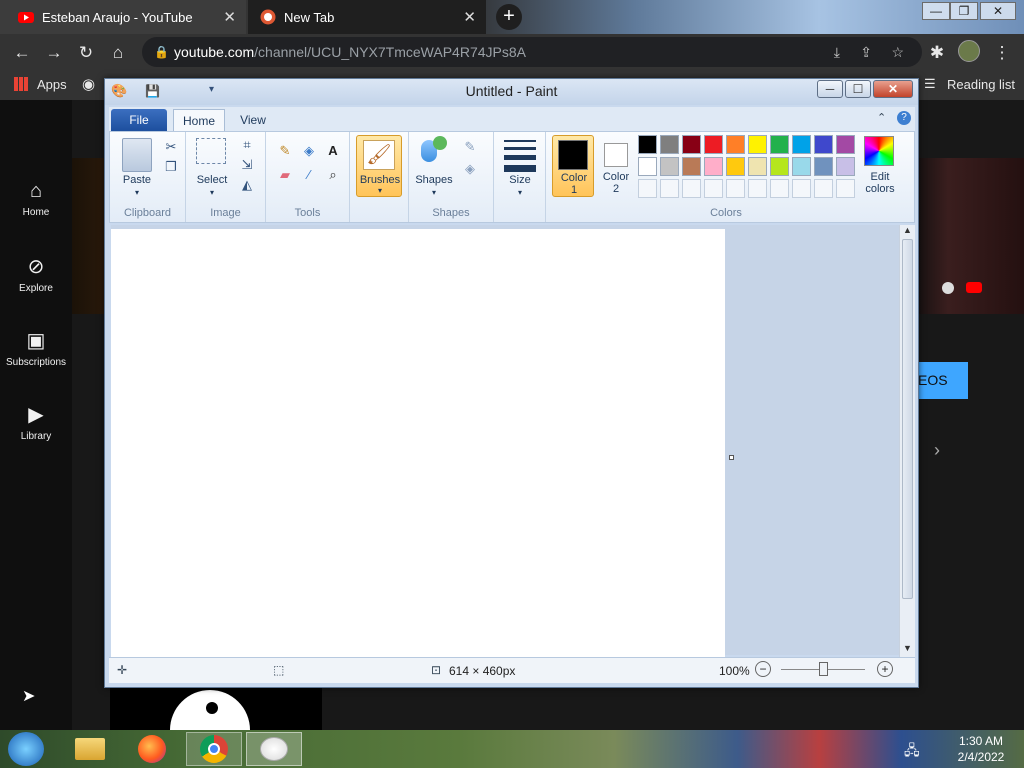  Describe the element at coordinates (937, 450) in the screenshot. I see `chevron-right-icon: ›` at that location.